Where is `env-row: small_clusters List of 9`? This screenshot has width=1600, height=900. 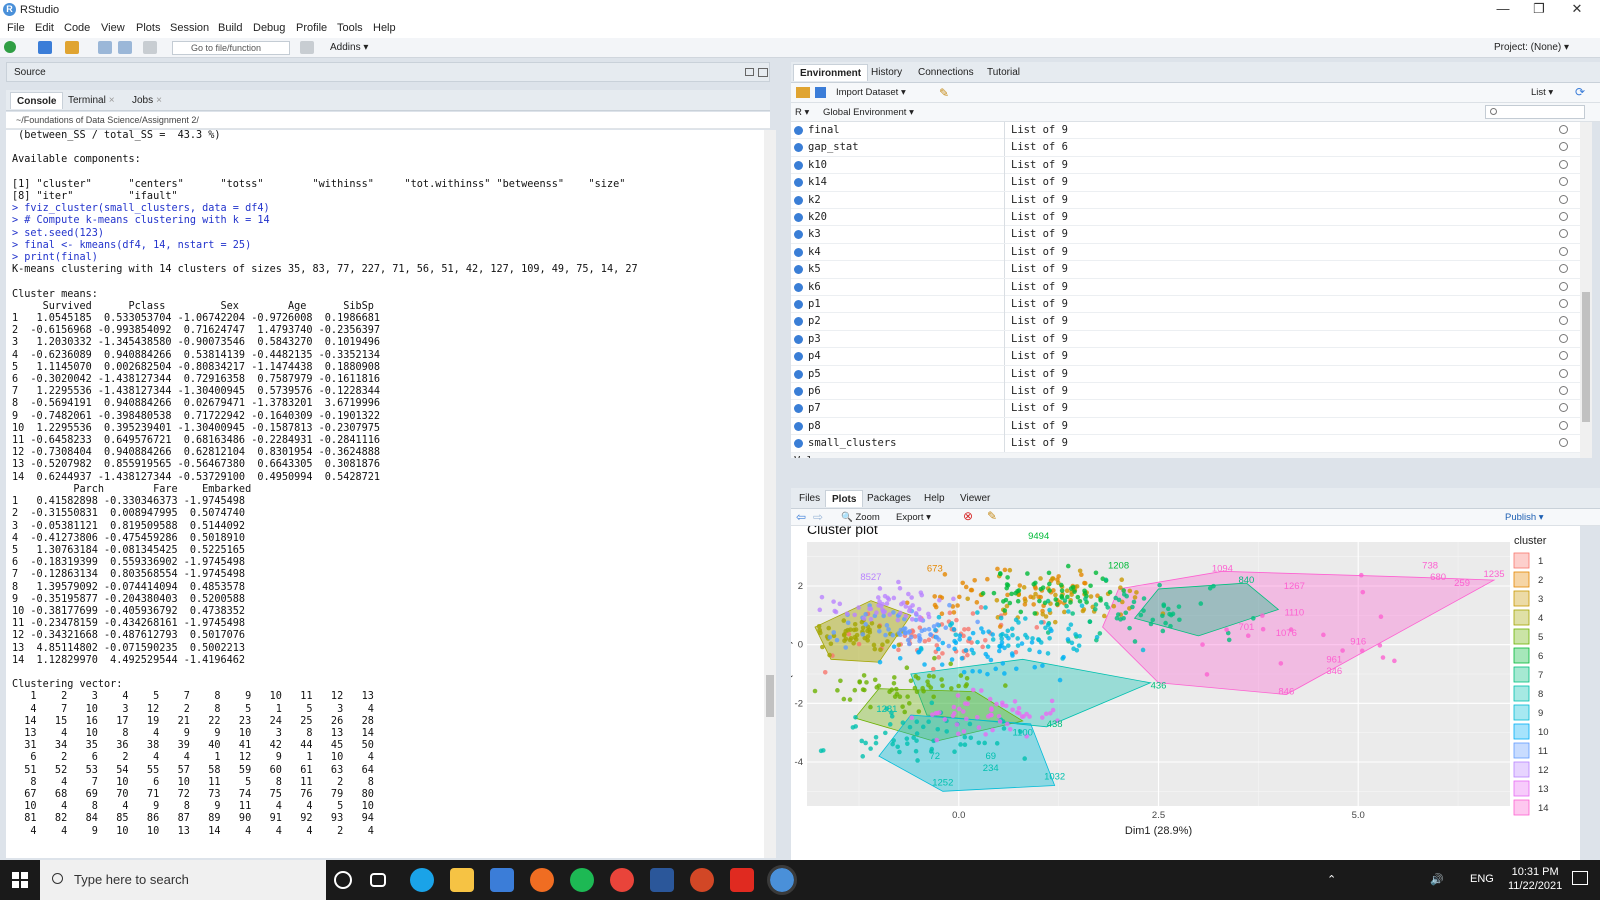 env-row: small_clusters List of 9 is located at coordinates (1185, 444).